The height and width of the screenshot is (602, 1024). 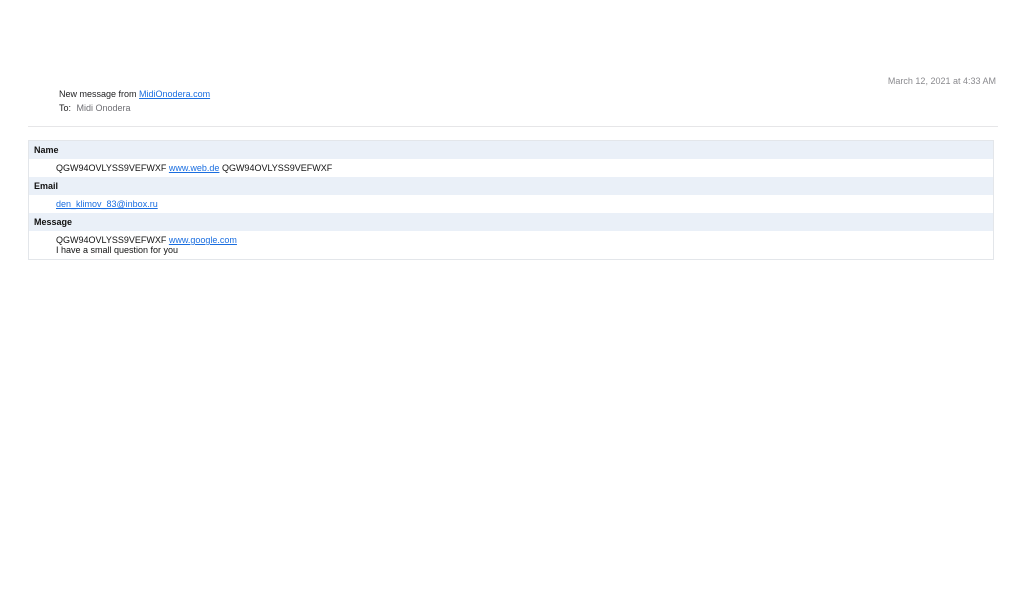 I want to click on sender-site-link: MidiOnodera.com, so click(x=174, y=94).